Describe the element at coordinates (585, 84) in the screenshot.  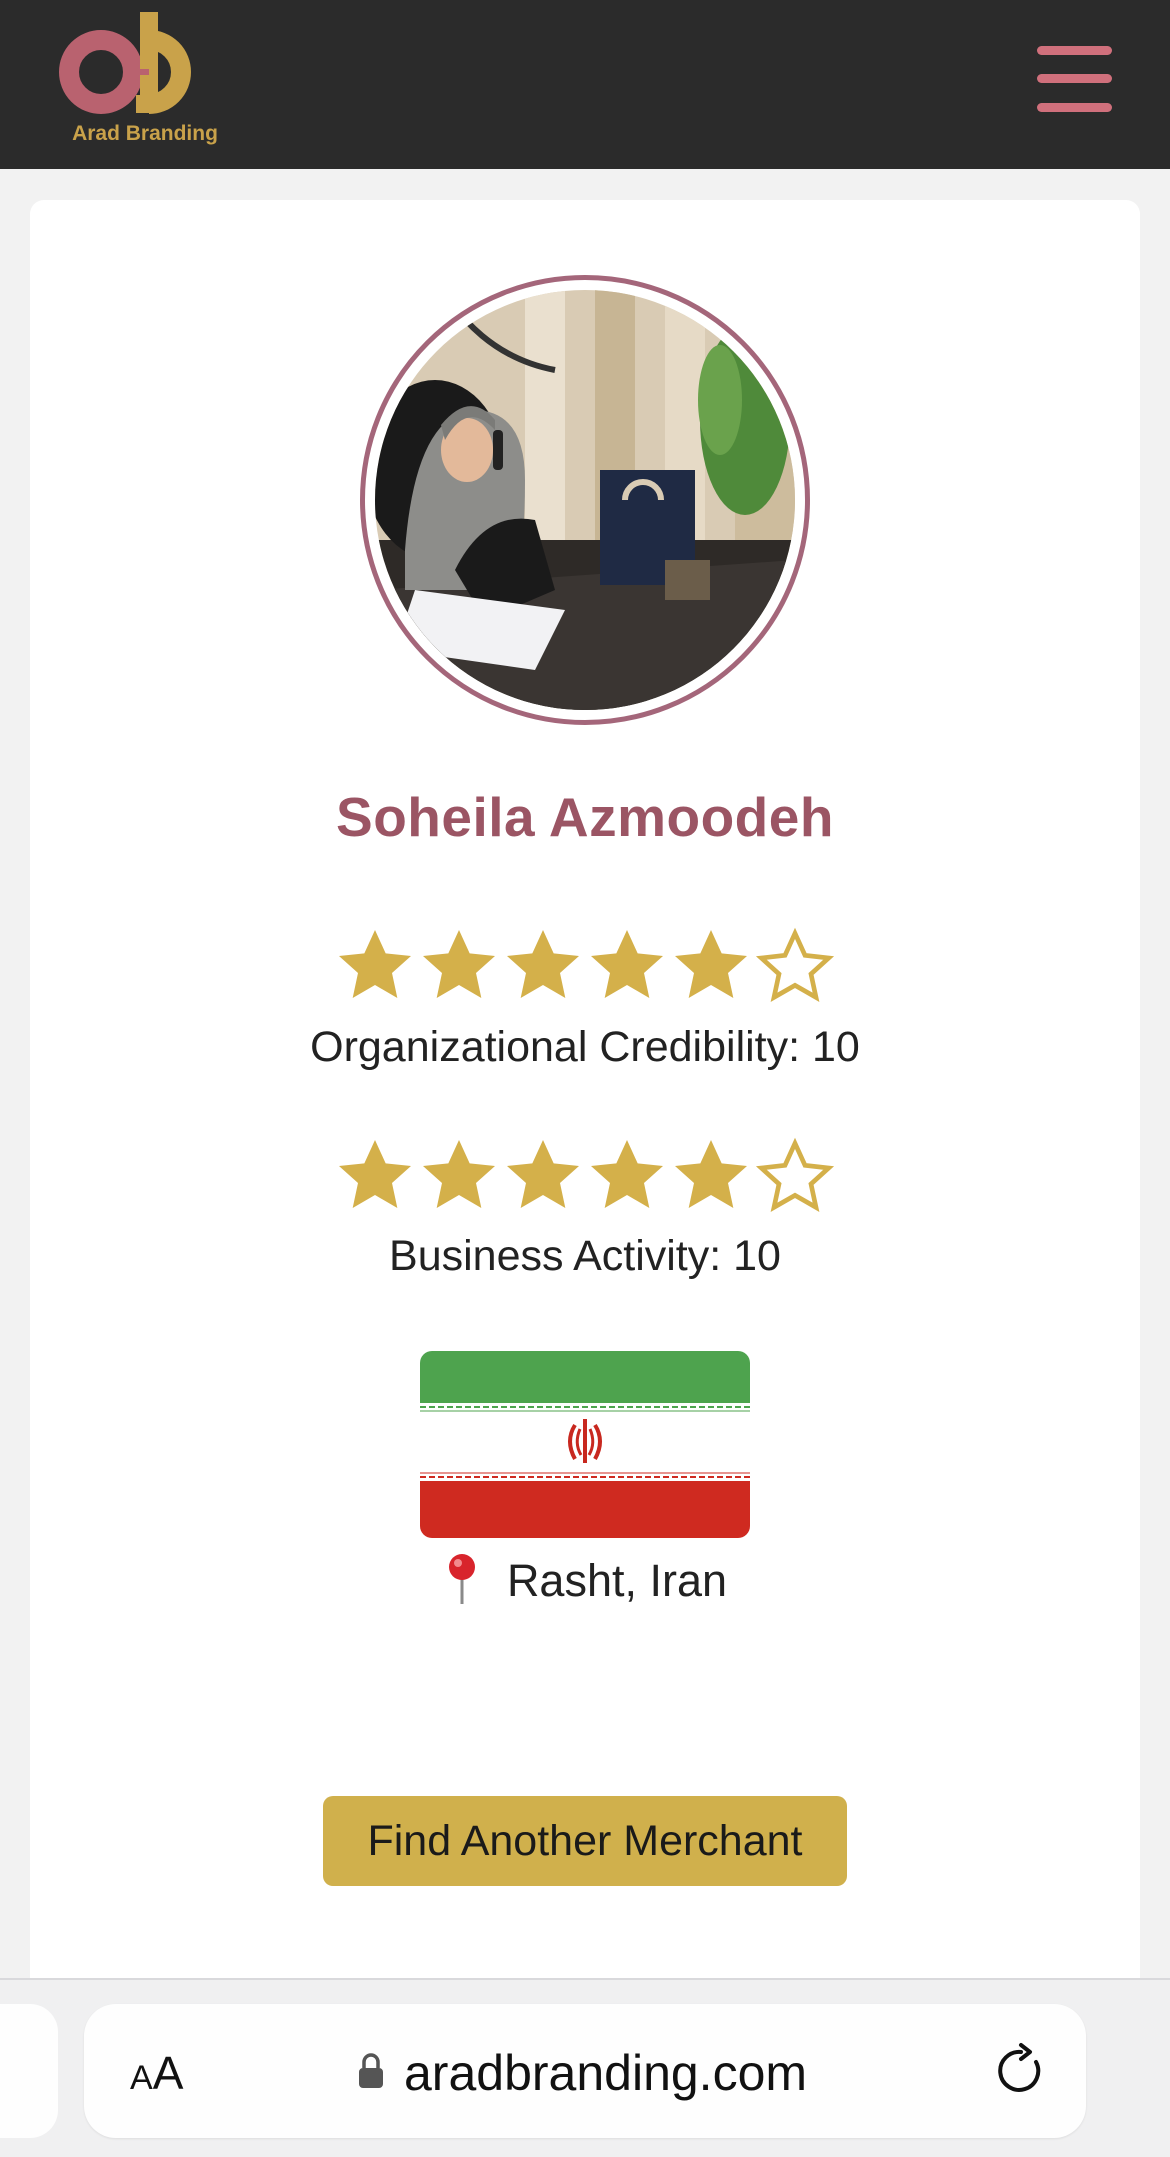
I see `top-navigation-bar: Arad Branding` at that location.